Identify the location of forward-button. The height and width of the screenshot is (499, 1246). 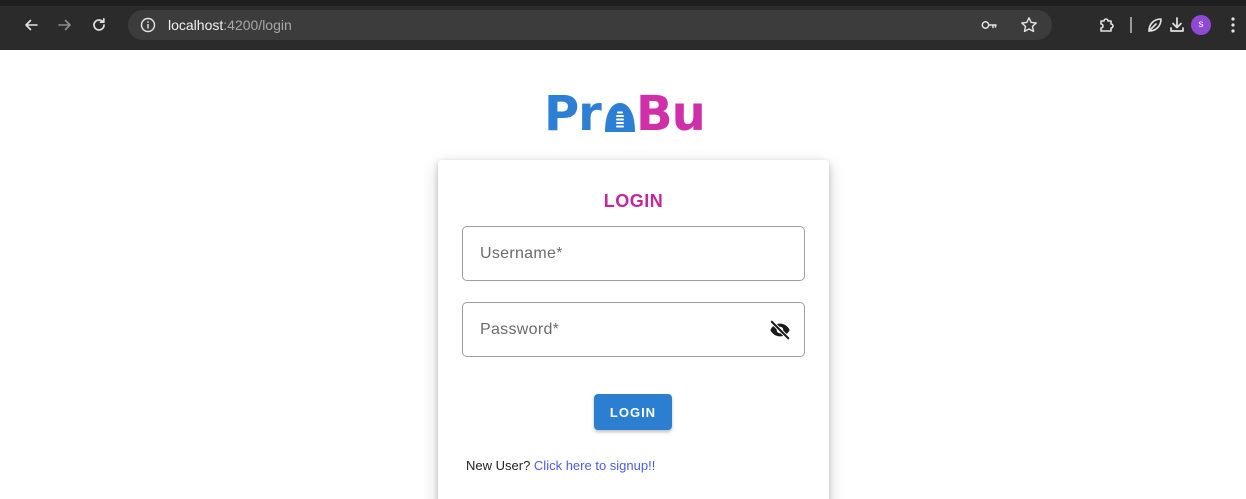
(65, 25).